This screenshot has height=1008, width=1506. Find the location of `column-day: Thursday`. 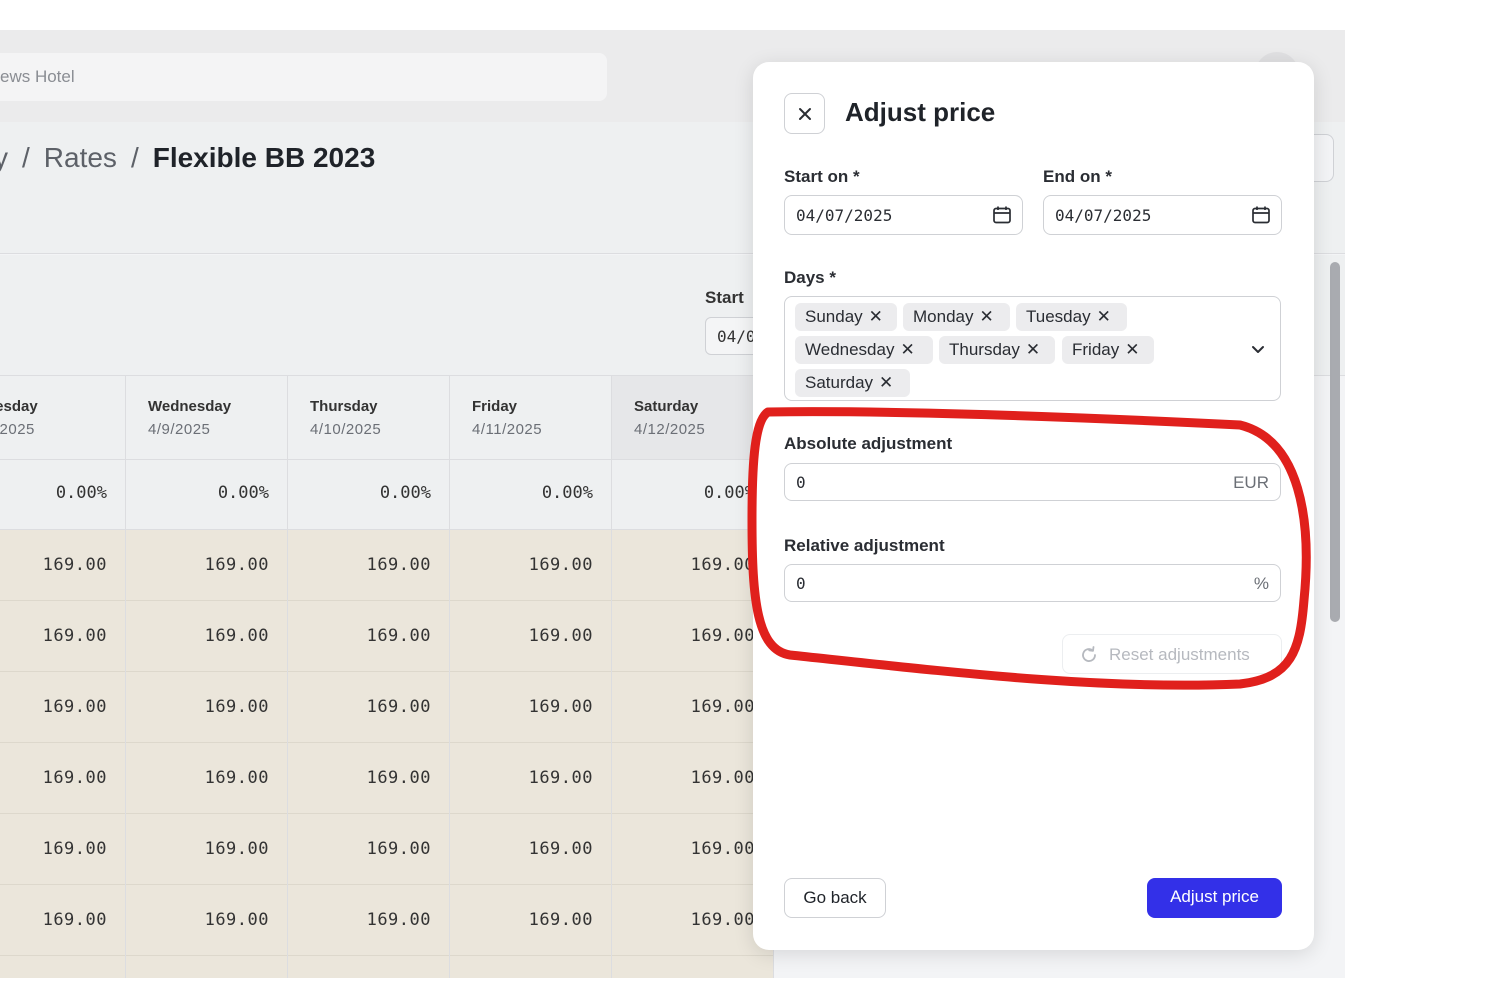

column-day: Thursday is located at coordinates (344, 406).